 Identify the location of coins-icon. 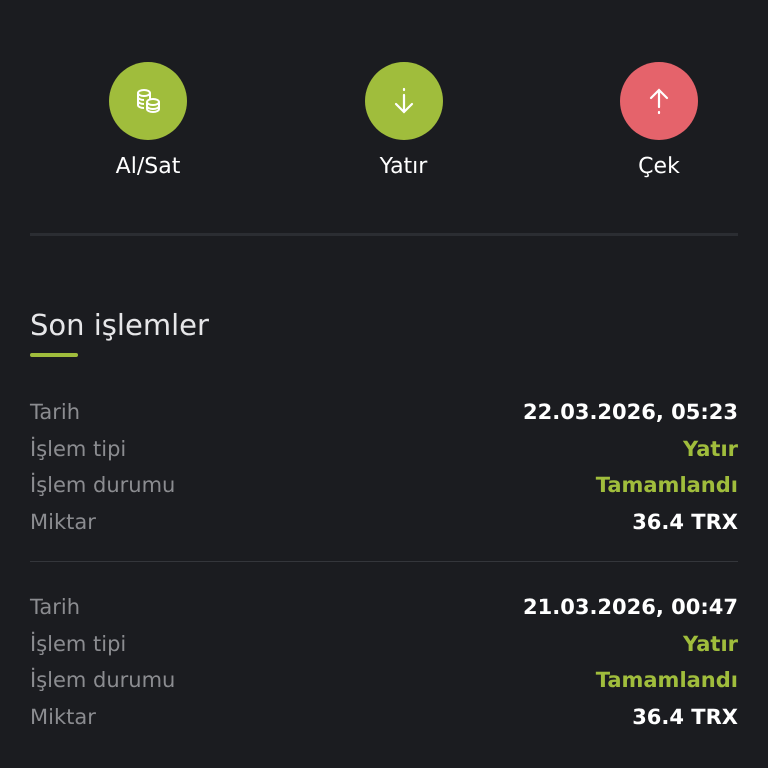
(148, 101).